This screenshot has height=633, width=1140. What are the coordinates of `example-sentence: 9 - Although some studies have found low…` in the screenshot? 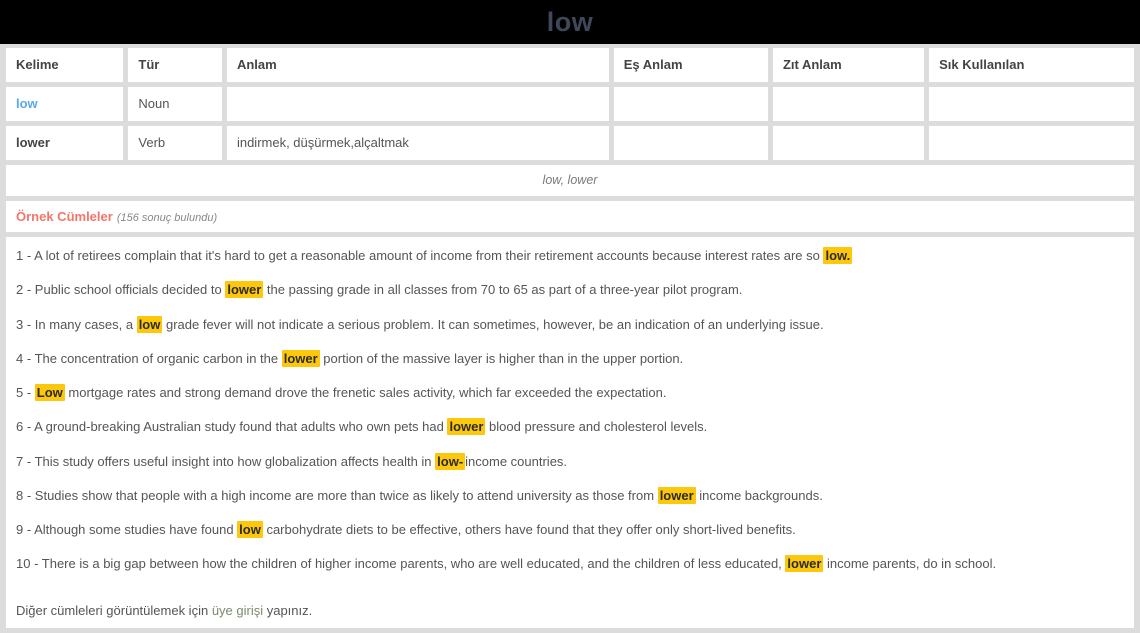 It's located at (570, 529).